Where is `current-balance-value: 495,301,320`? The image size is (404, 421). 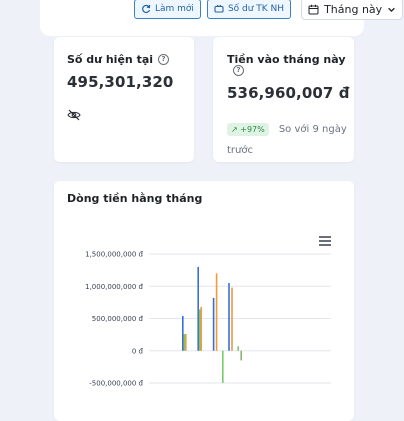 current-balance-value: 495,301,320 is located at coordinates (120, 82).